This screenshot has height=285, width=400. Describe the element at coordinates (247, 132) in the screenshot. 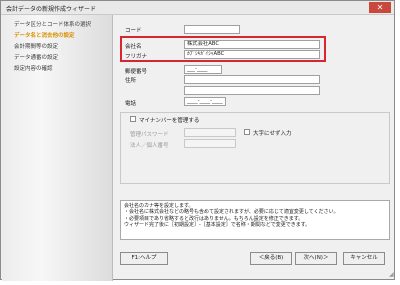

I see `uppercase-checkbox` at that location.